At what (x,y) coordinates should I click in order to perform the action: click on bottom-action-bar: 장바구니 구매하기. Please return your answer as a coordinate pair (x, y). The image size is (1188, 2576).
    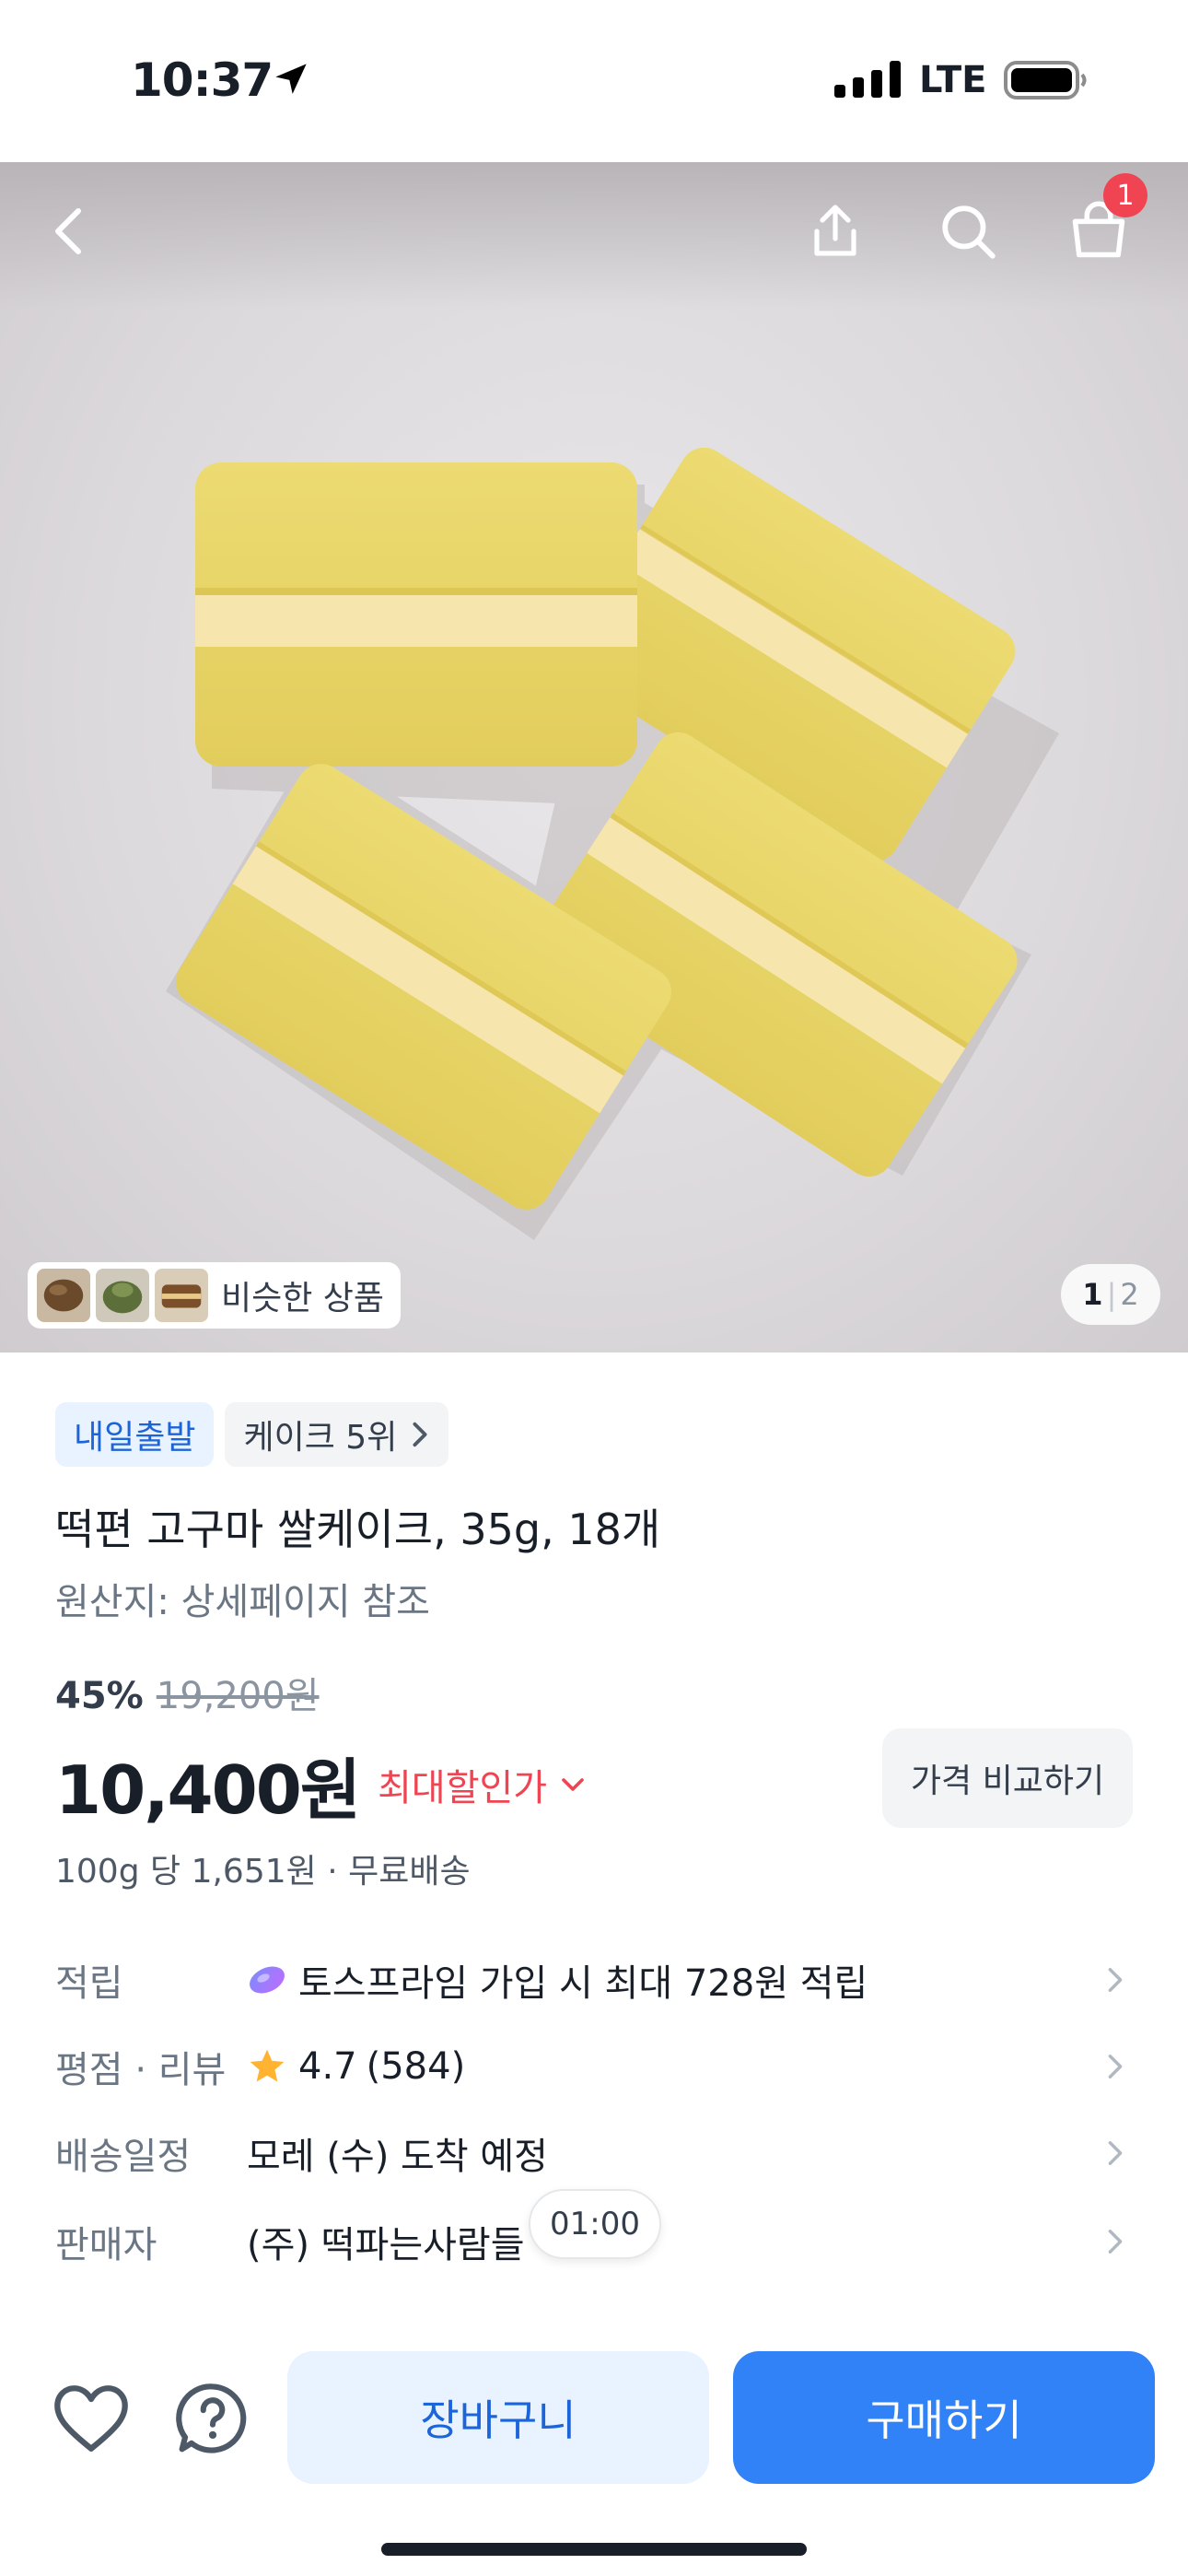
    Looking at the image, I should click on (594, 2449).